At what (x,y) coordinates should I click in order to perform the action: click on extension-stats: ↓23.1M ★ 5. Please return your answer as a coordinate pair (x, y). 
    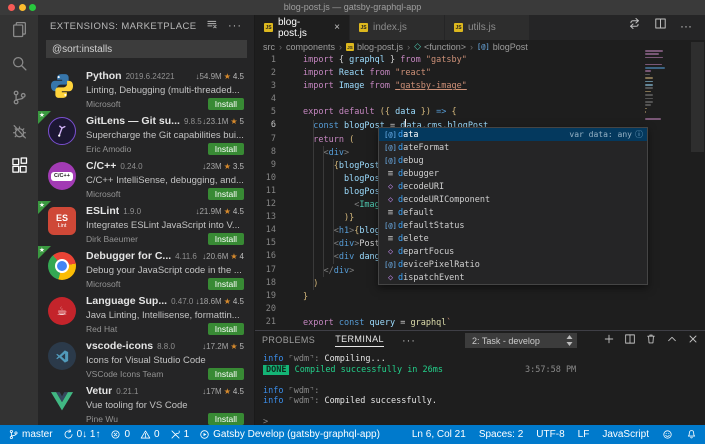
    Looking at the image, I should click on (223, 121).